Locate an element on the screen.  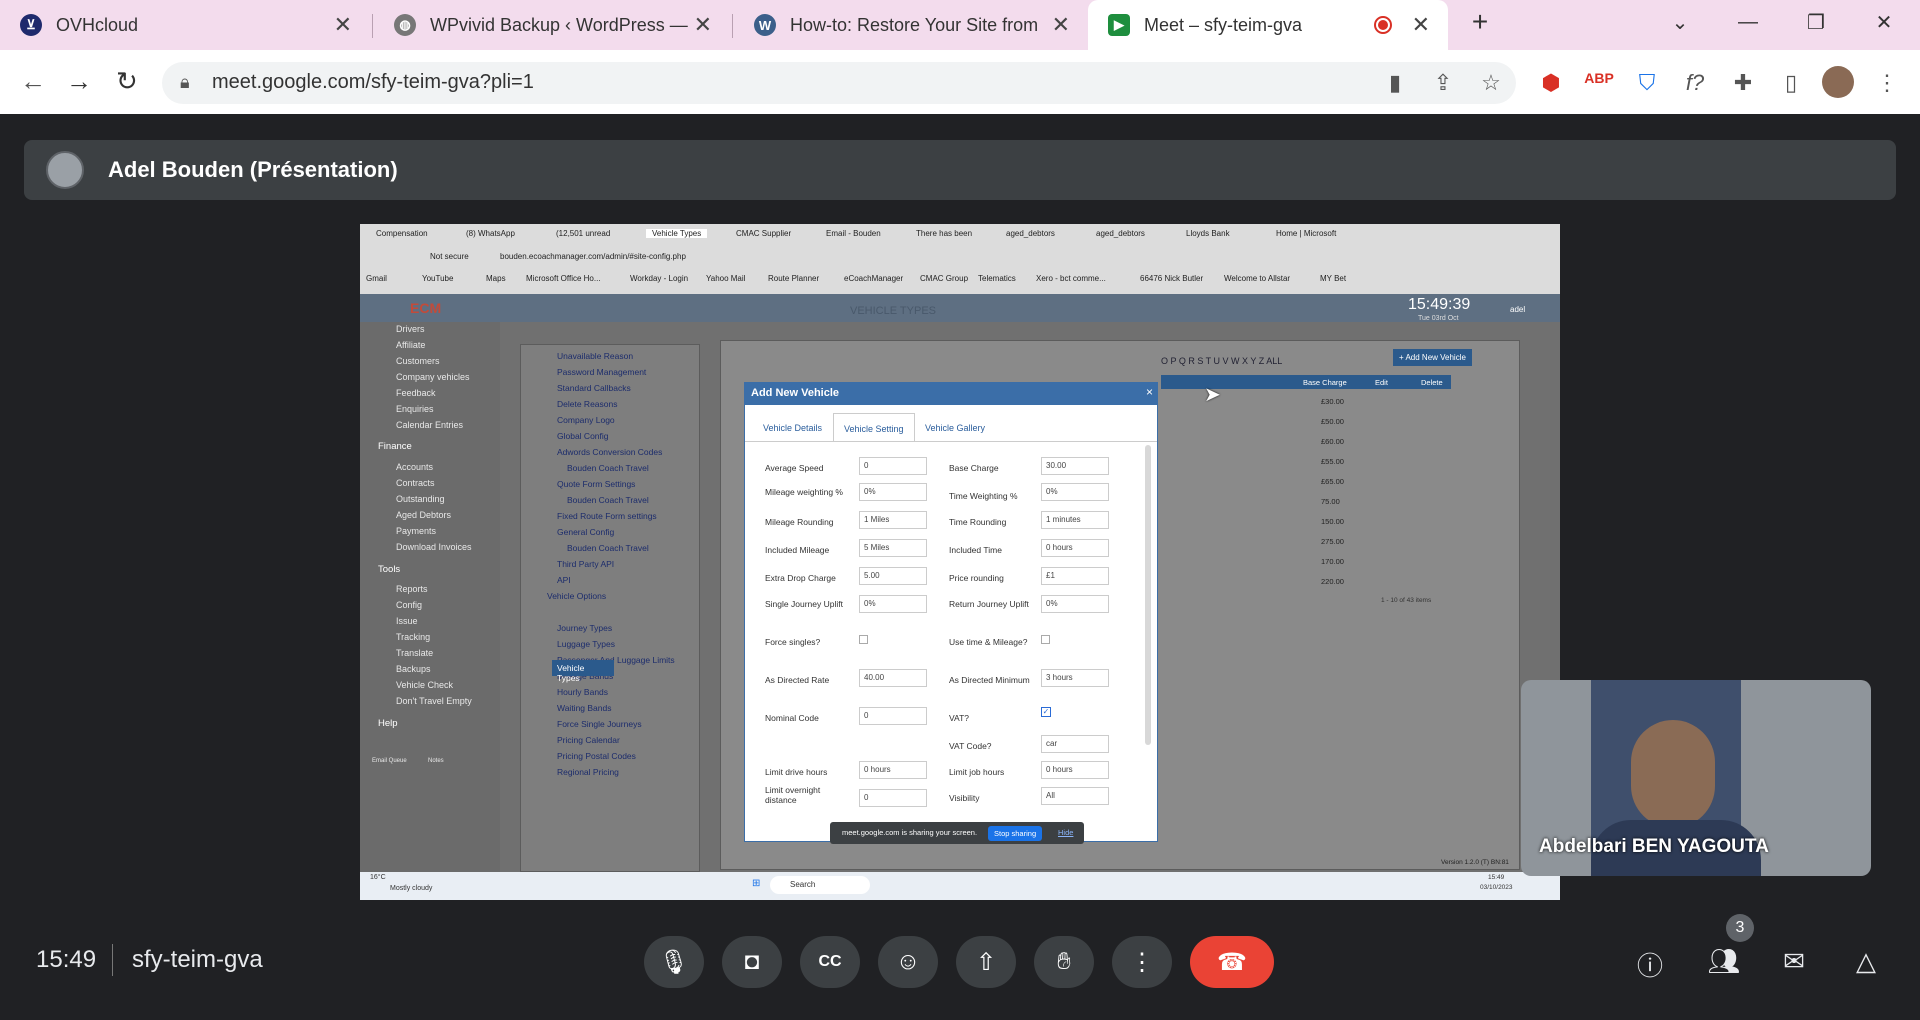
nav-help: Help is located at coordinates (388, 723).